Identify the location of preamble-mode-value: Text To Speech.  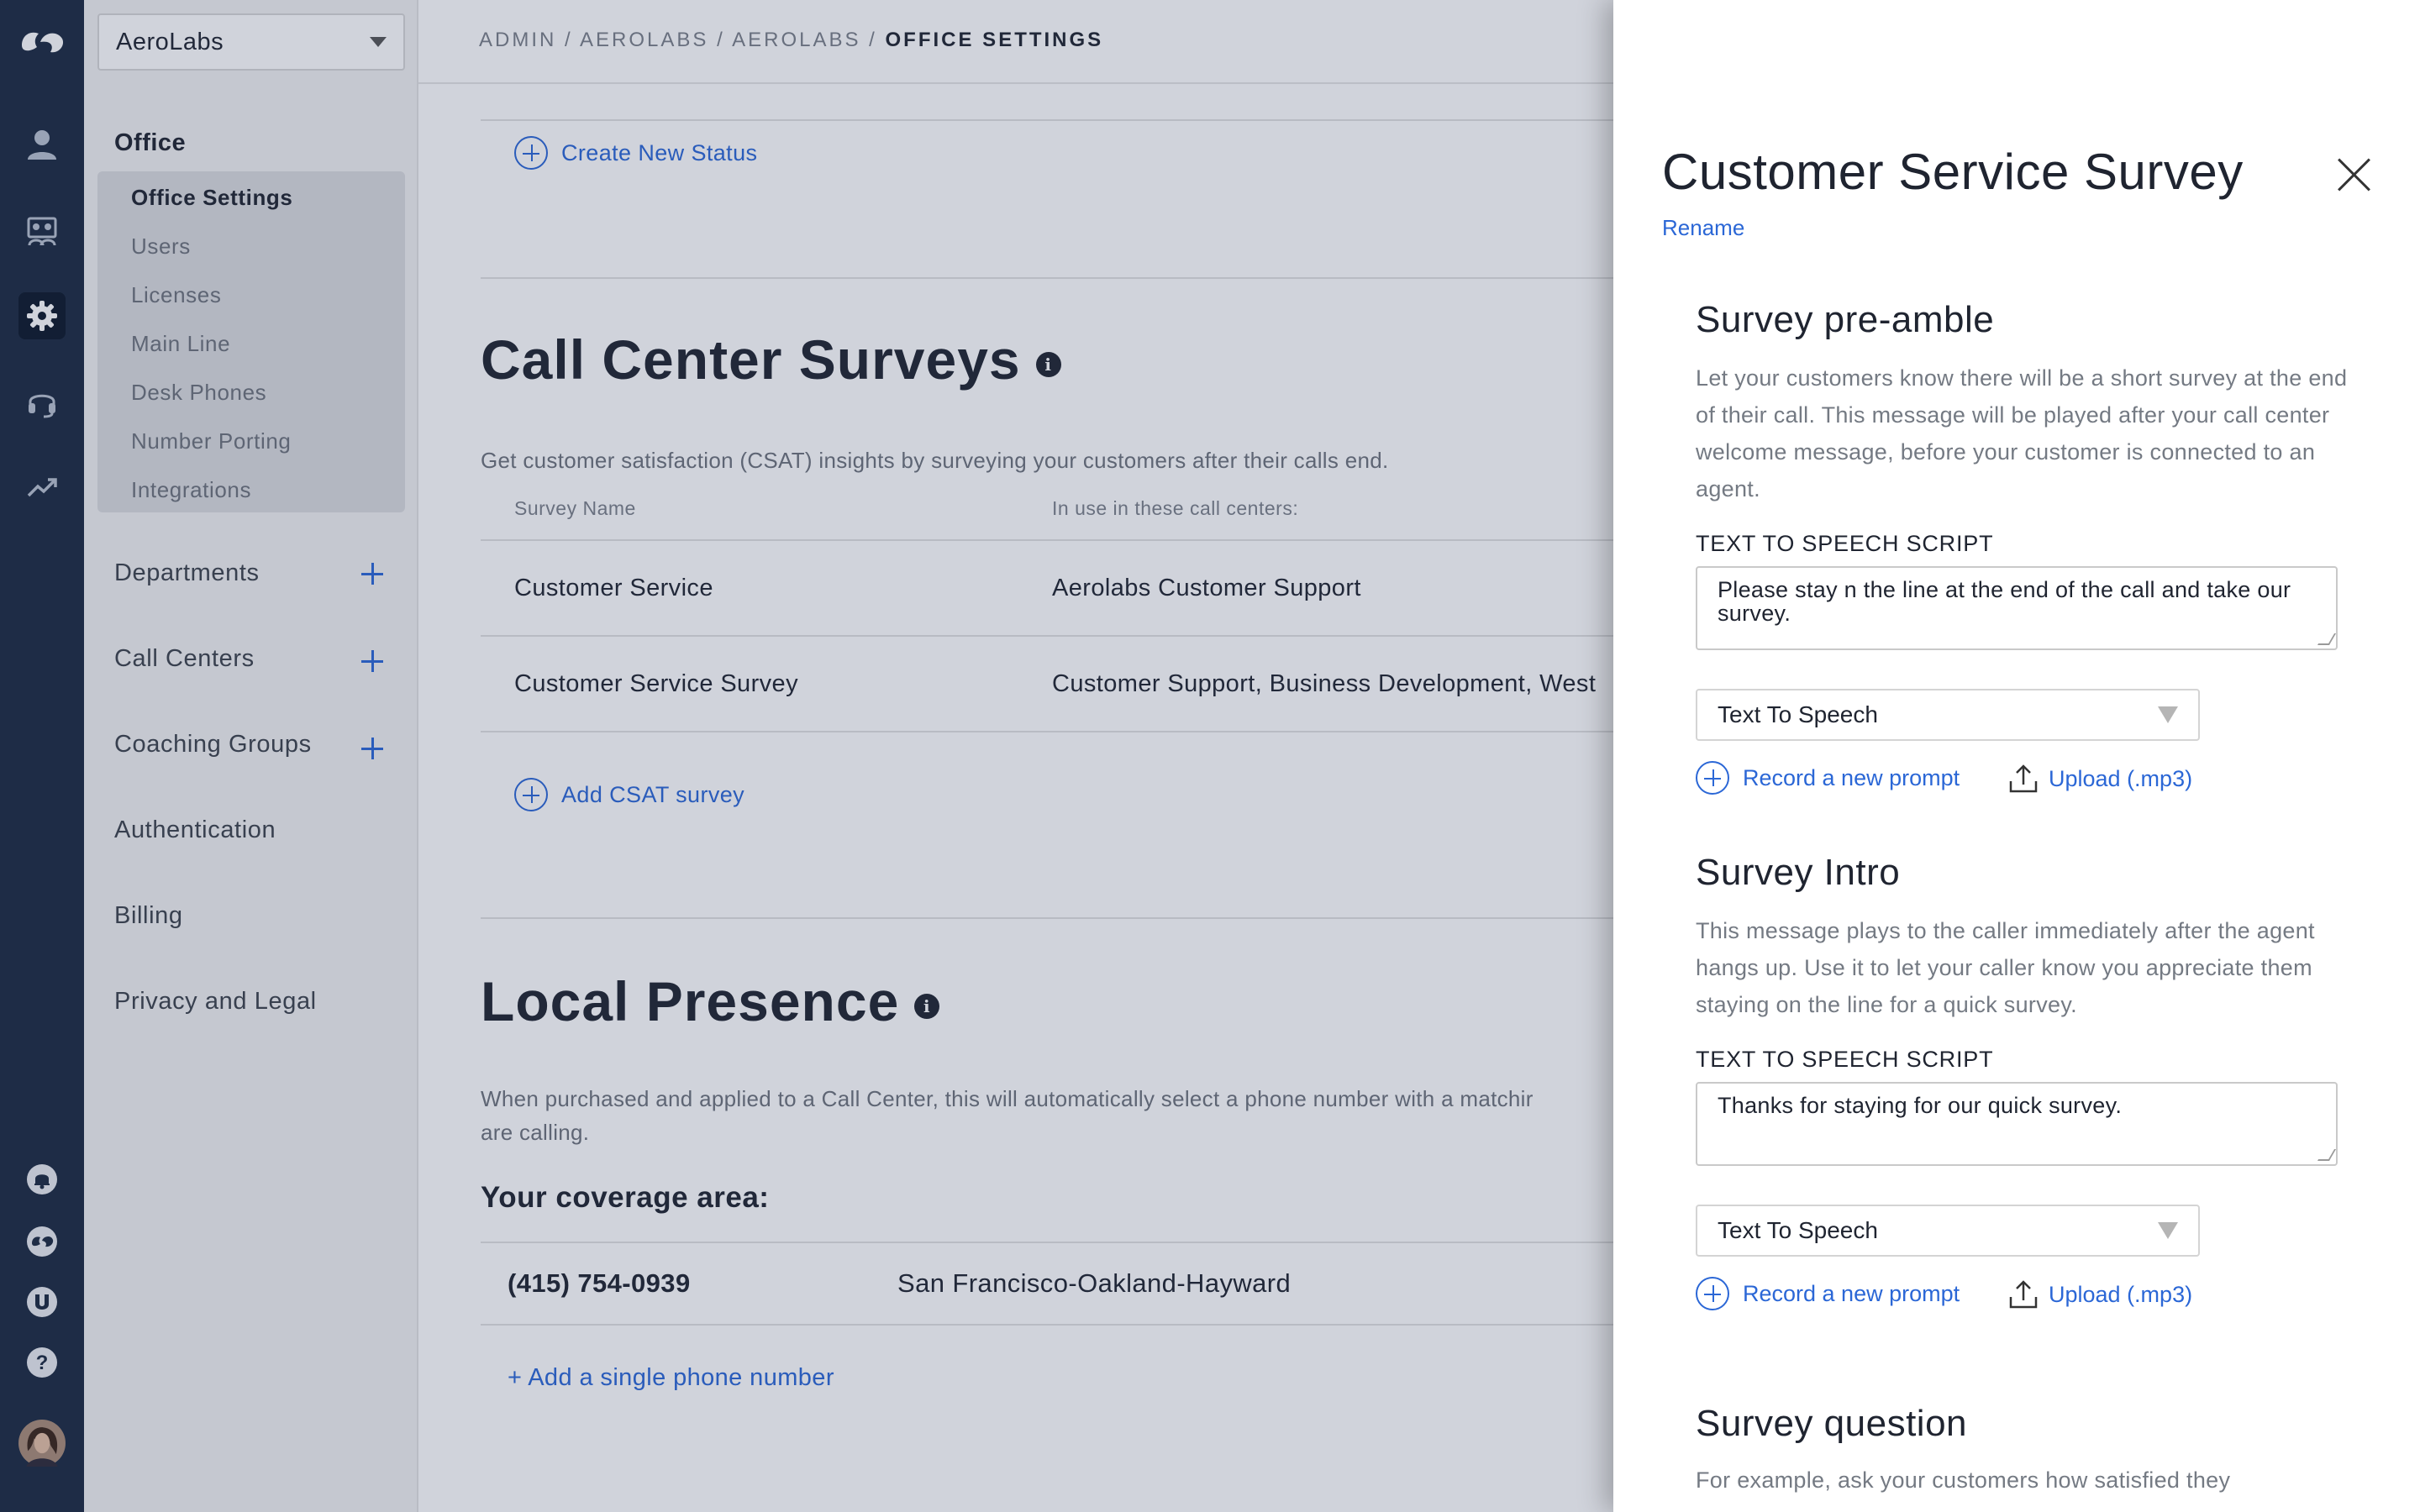
(1798, 714).